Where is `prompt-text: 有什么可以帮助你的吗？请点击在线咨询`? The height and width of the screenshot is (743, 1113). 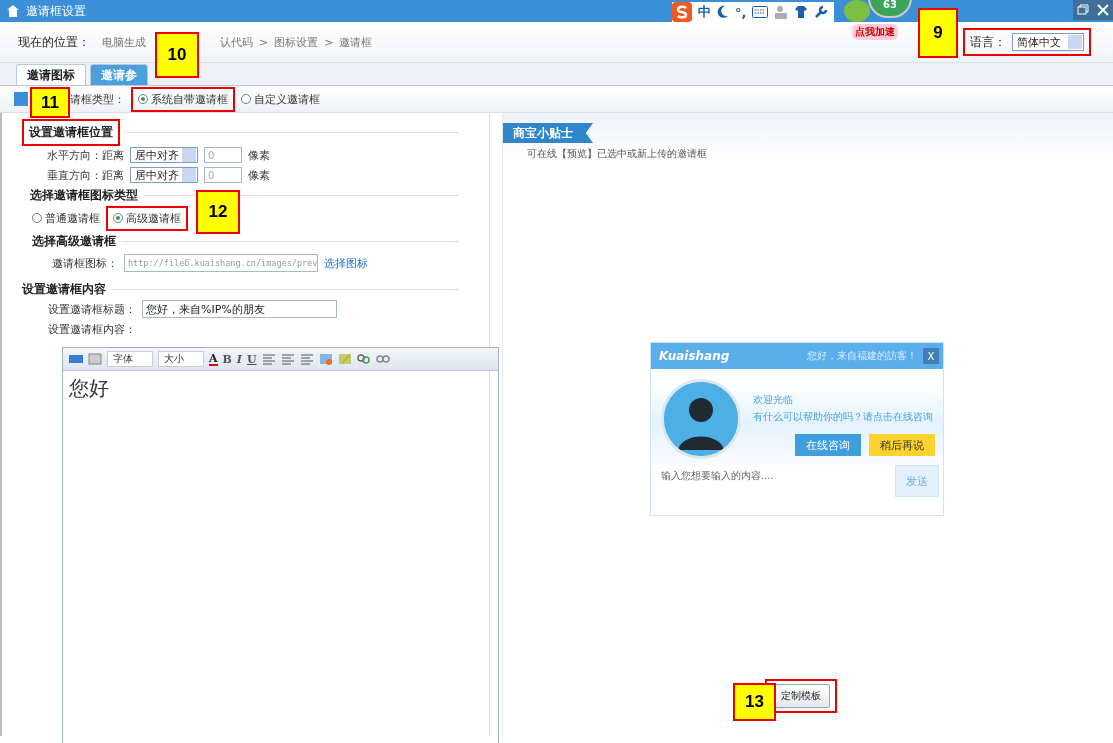 prompt-text: 有什么可以帮助你的吗？请点击在线咨询 is located at coordinates (843, 417).